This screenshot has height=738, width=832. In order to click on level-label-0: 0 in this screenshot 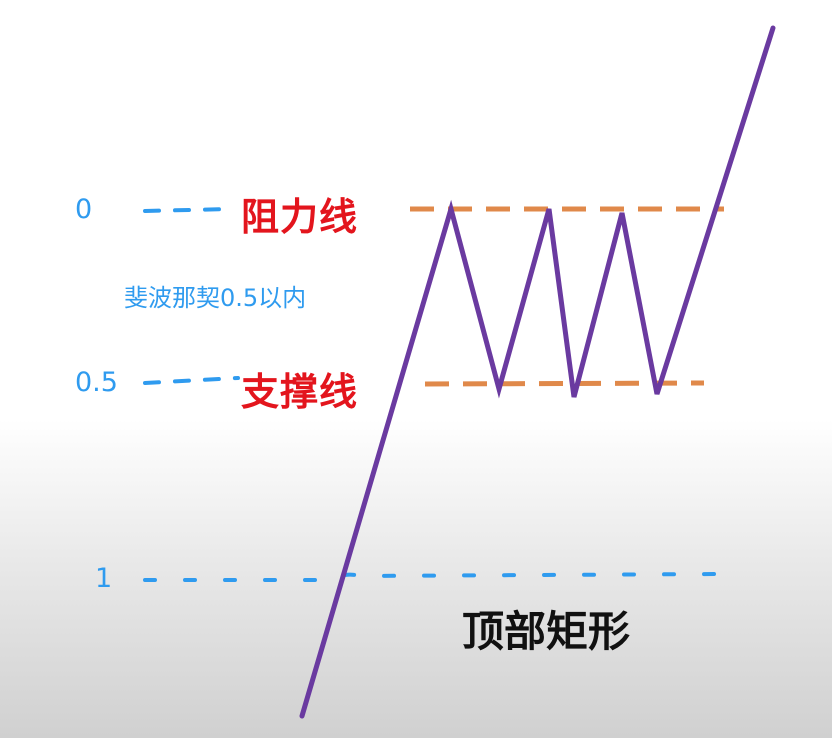, I will do `click(84, 209)`.